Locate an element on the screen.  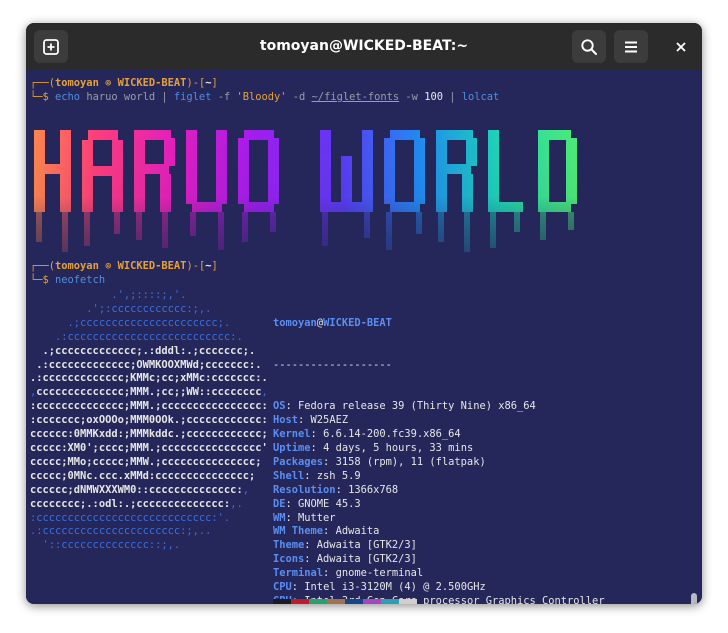
info-row: Resolution: 1366x768 is located at coordinates (336, 489).